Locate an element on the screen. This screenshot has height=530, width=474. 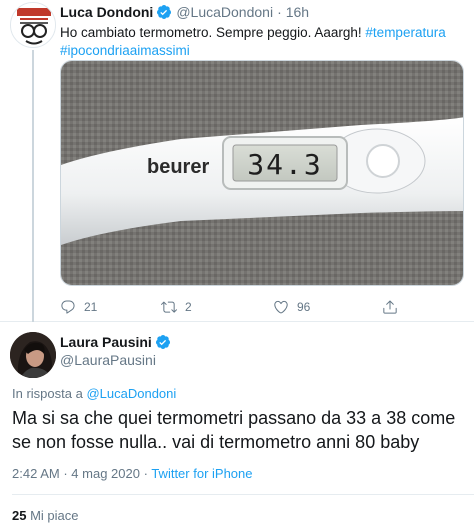
avatar-laura-pausini is located at coordinates (33, 355).